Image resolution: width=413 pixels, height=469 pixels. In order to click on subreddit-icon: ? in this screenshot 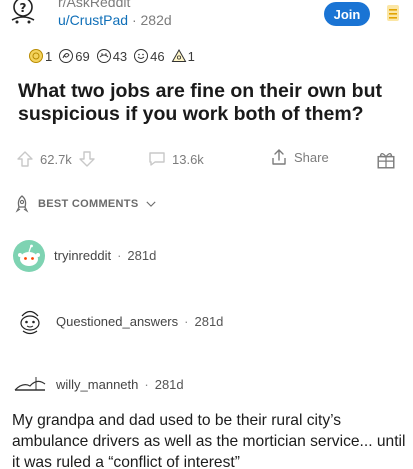, I will do `click(23, 16)`.